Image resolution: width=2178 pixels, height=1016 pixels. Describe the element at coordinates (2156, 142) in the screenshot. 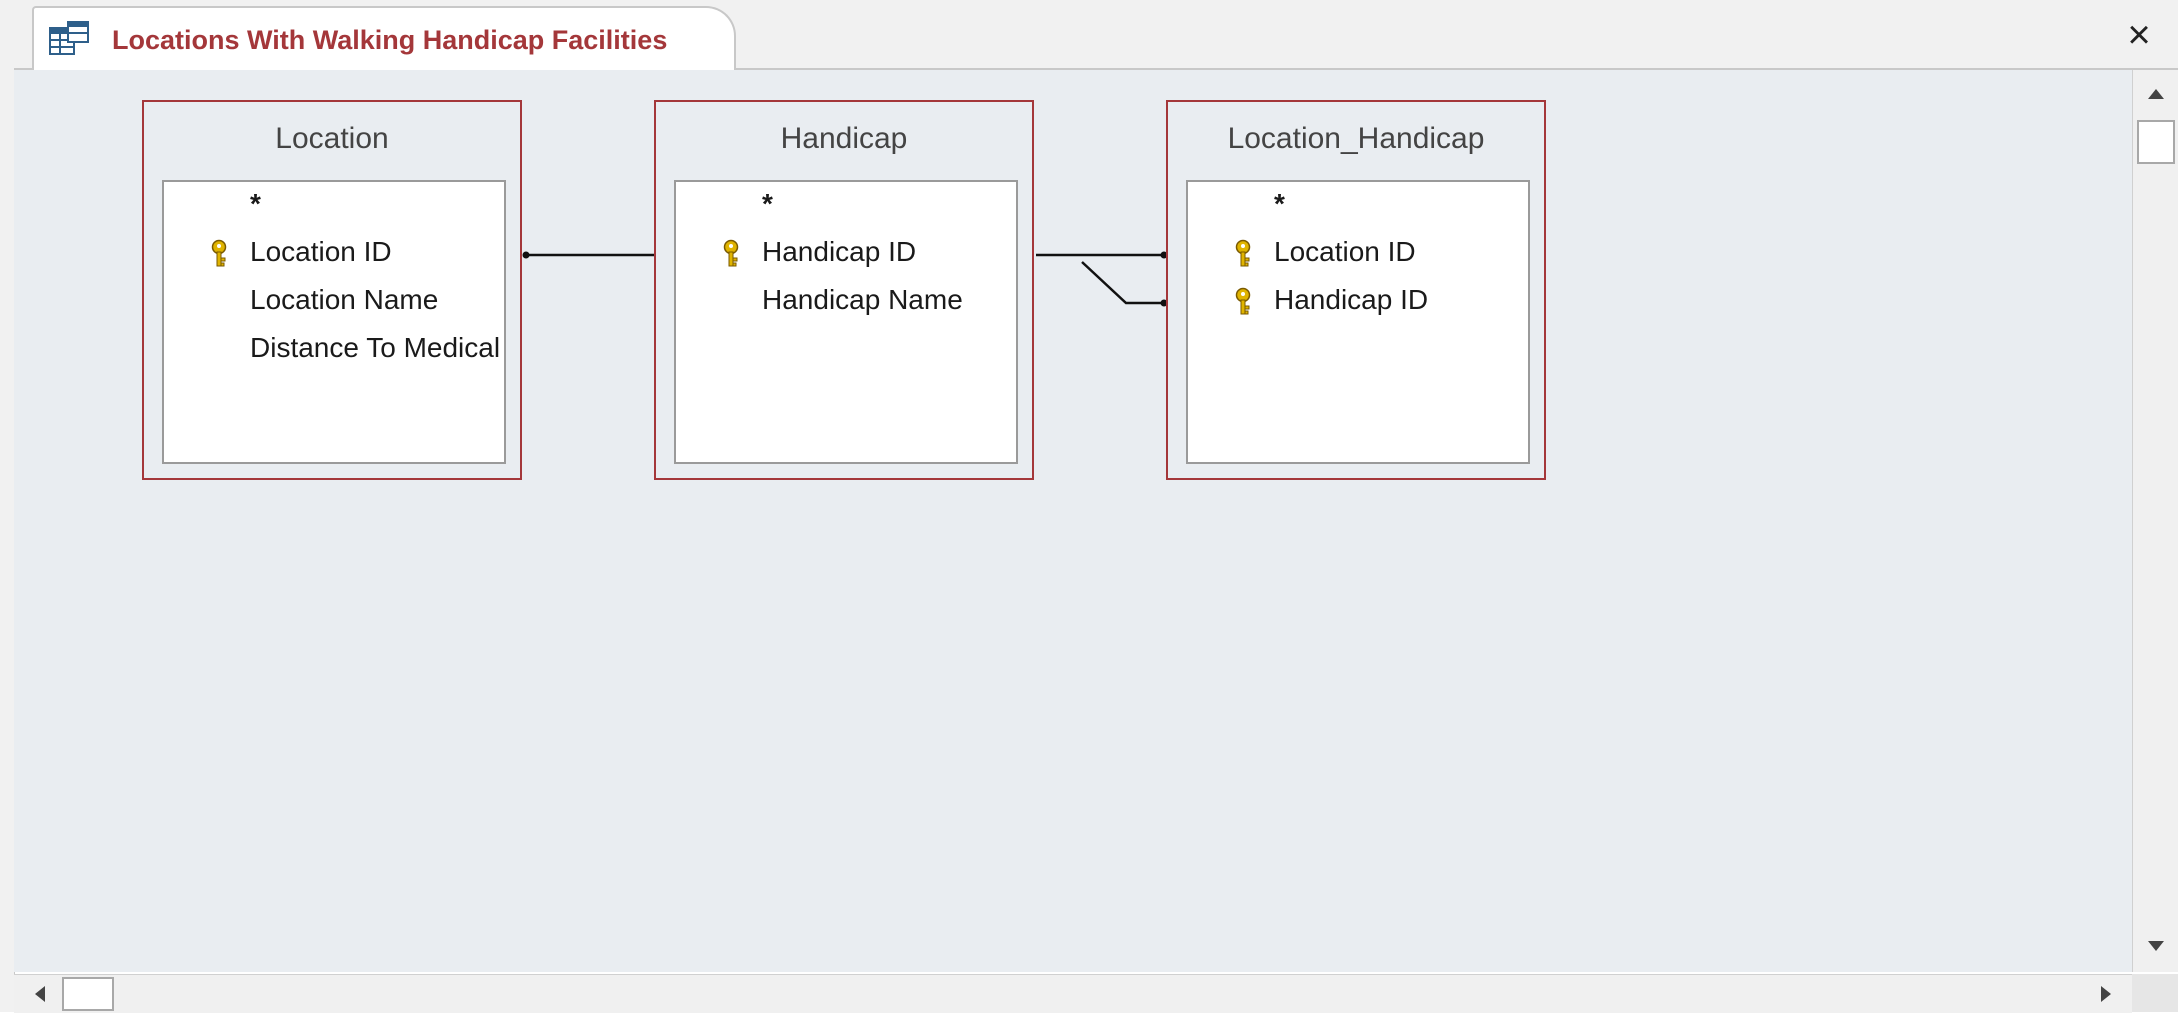

I see `vertical-scroll-thumb` at that location.